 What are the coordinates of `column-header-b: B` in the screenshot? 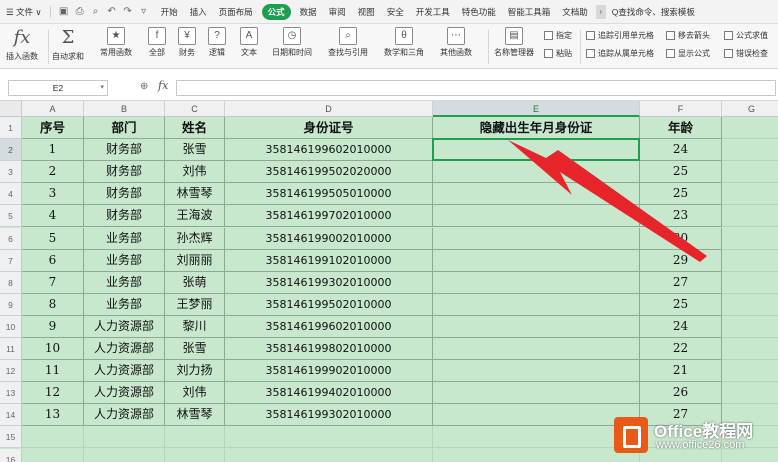 It's located at (124, 109).